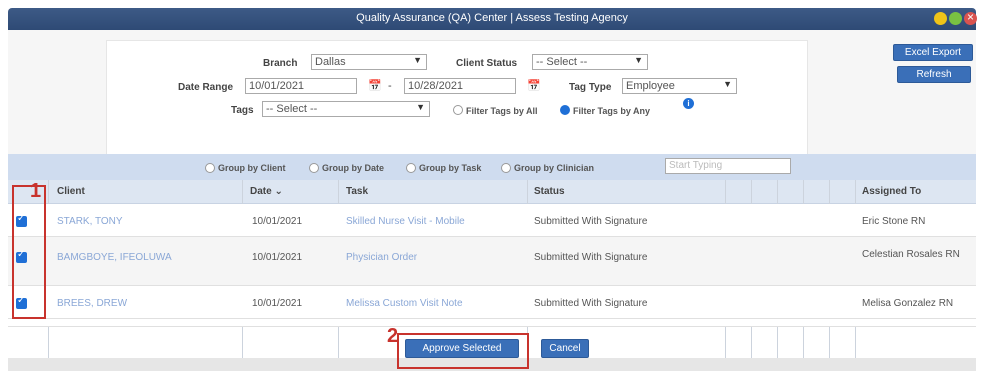 The width and height of the screenshot is (982, 371). What do you see at coordinates (492, 192) in the screenshot?
I see `table-header` at bounding box center [492, 192].